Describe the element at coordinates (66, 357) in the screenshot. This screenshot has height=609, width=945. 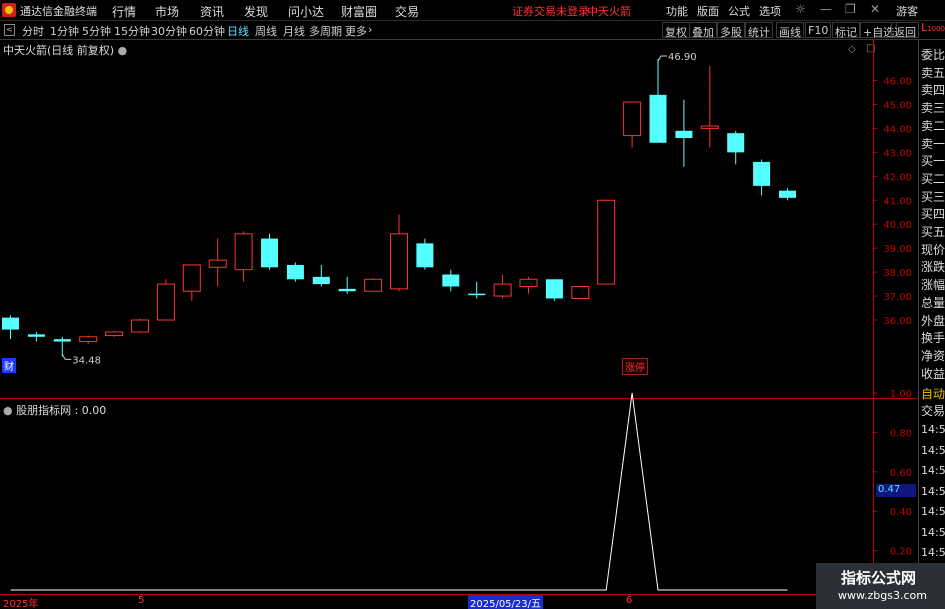
I see `low-pointer` at that location.